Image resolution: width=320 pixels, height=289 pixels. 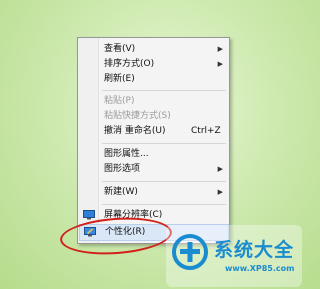 What do you see at coordinates (89, 215) in the screenshot?
I see `screen-resolution-icon` at bounding box center [89, 215].